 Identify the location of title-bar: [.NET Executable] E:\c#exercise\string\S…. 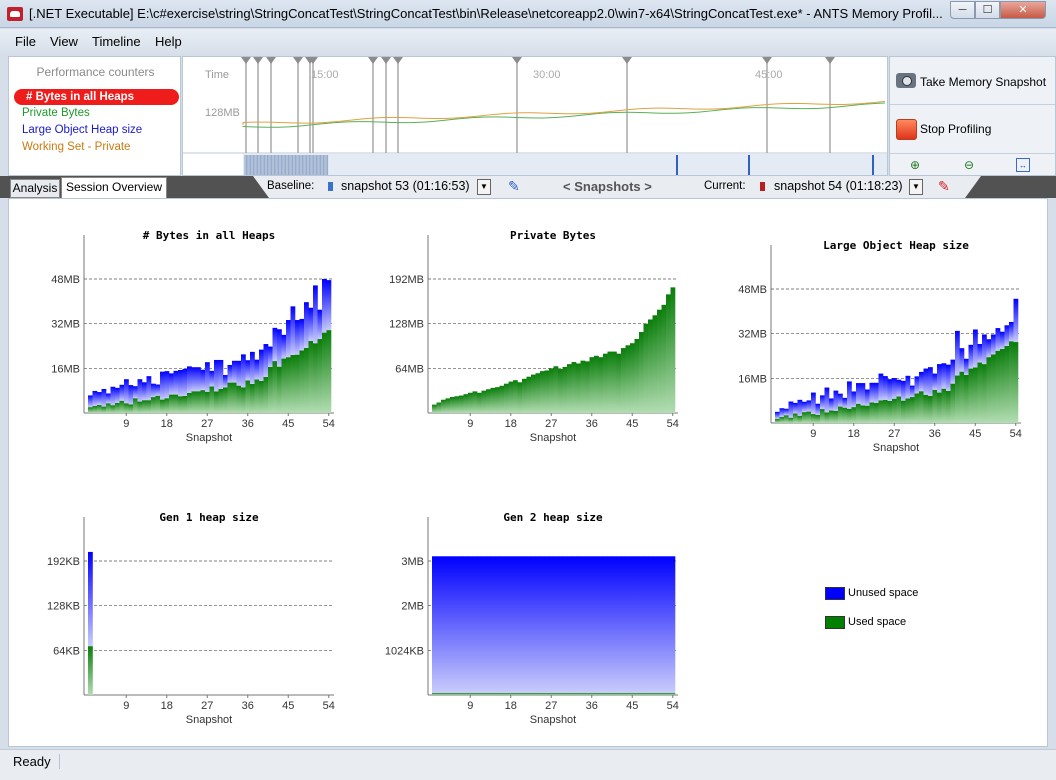
(528, 14).